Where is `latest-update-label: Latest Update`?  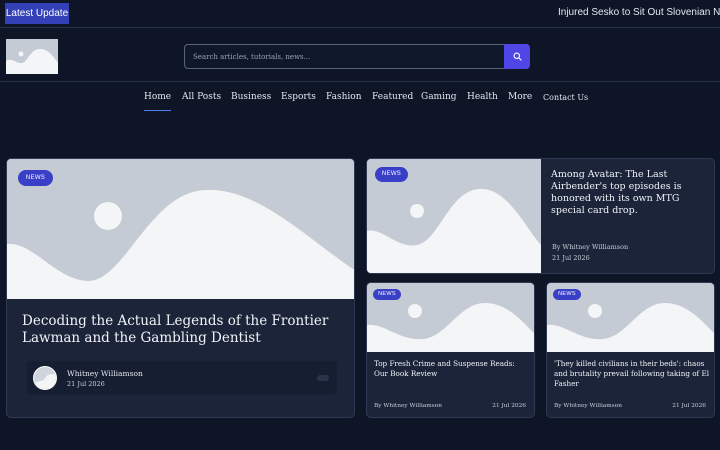 latest-update-label: Latest Update is located at coordinates (37, 13).